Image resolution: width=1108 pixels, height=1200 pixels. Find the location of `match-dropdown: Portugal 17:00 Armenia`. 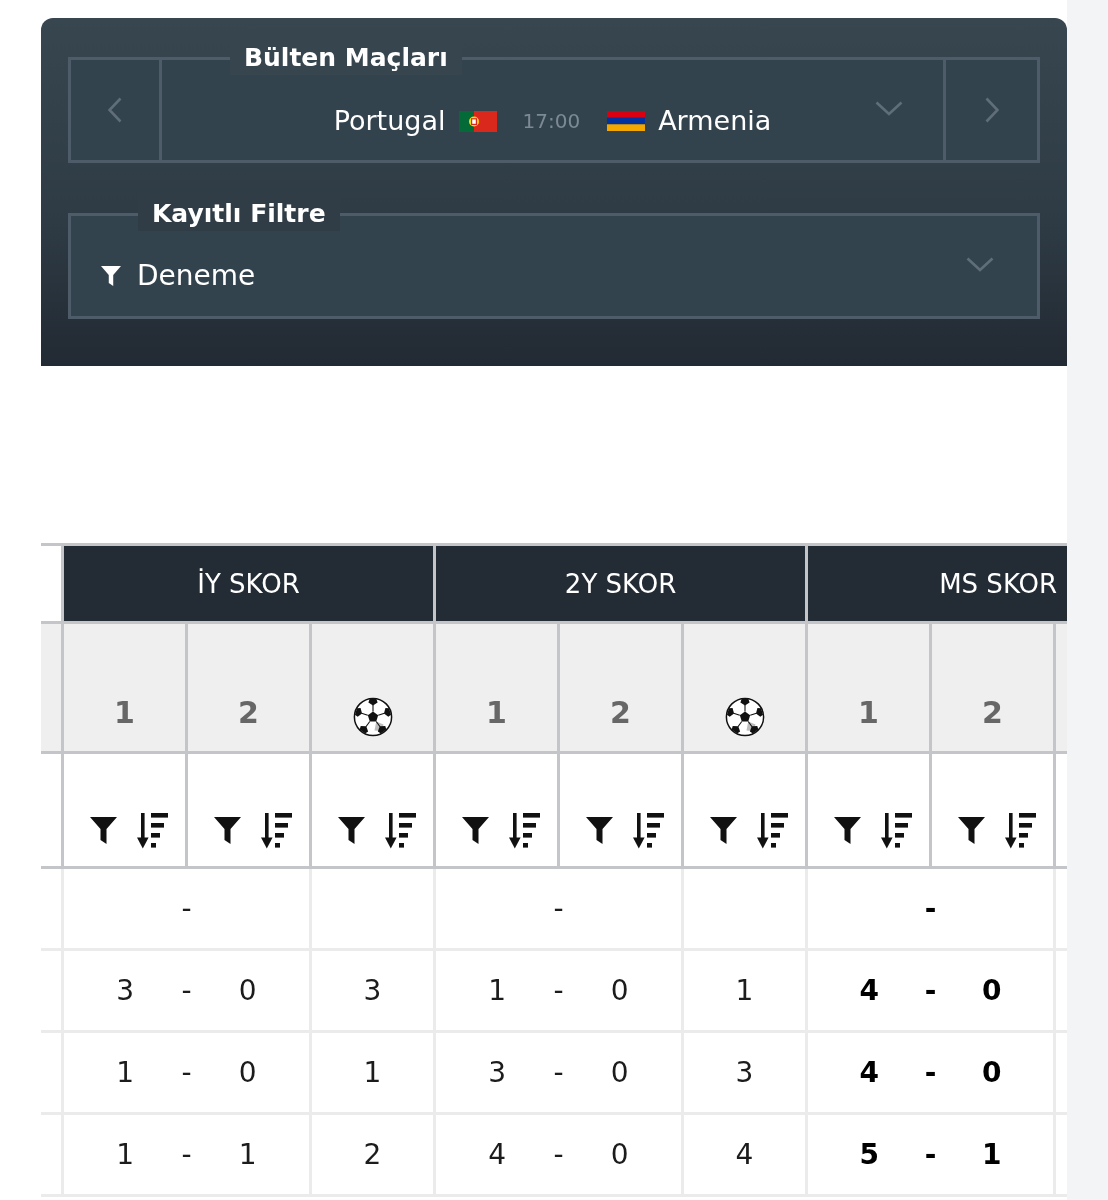

match-dropdown: Portugal 17:00 Armenia is located at coordinates (552, 118).